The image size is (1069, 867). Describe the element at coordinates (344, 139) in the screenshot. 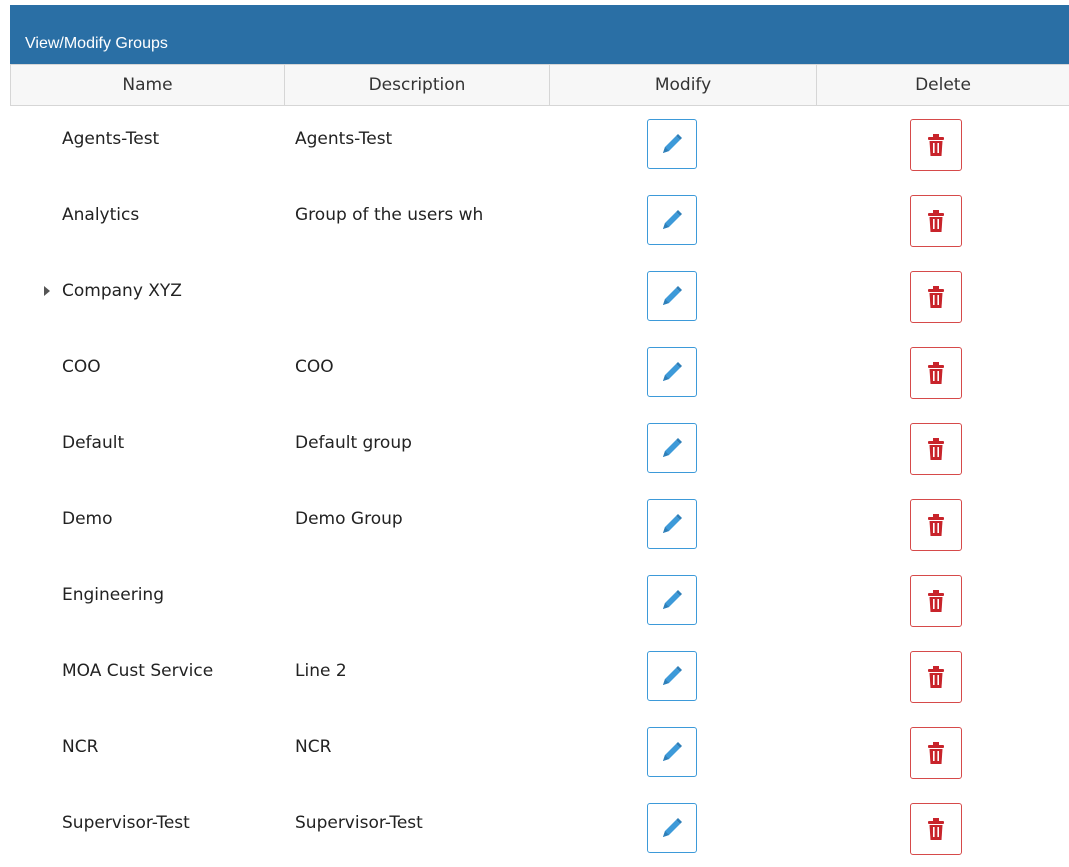

I see `group-description: Agents-Test` at that location.